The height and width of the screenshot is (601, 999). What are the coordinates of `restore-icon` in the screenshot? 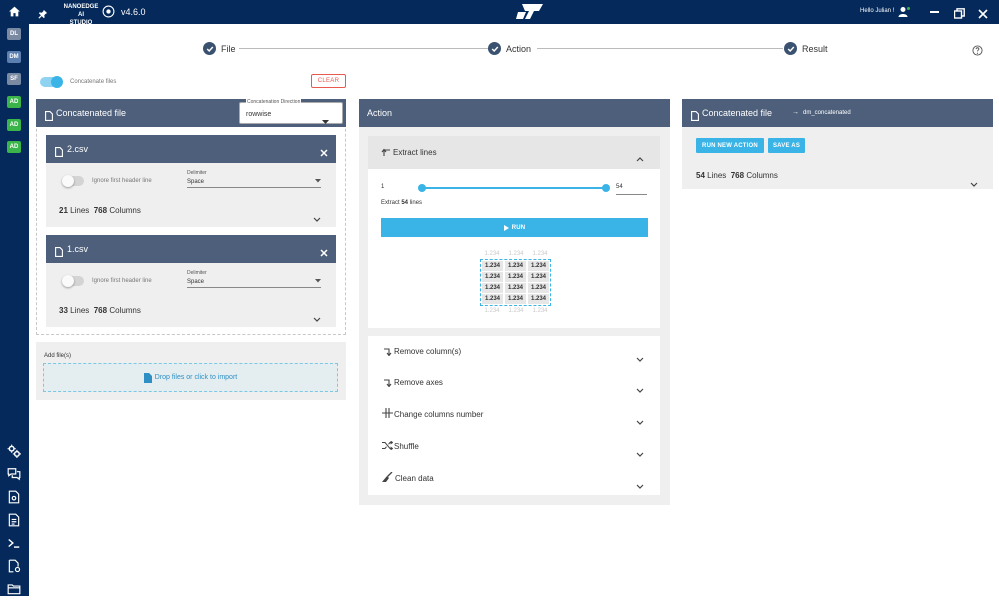 It's located at (959, 15).